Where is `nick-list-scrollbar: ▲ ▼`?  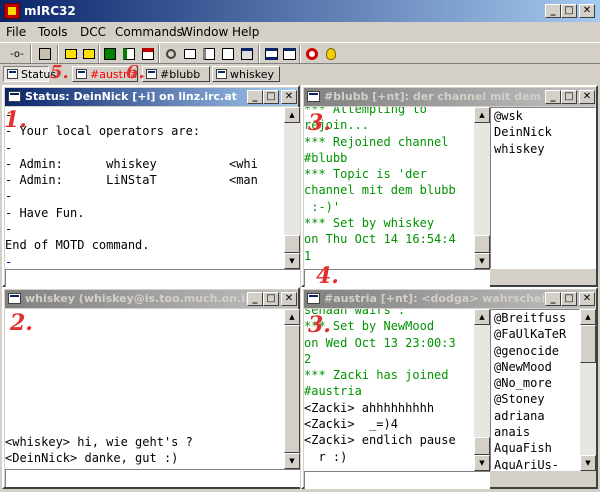
nick-list-scrollbar: ▲ ▼ is located at coordinates (588, 390).